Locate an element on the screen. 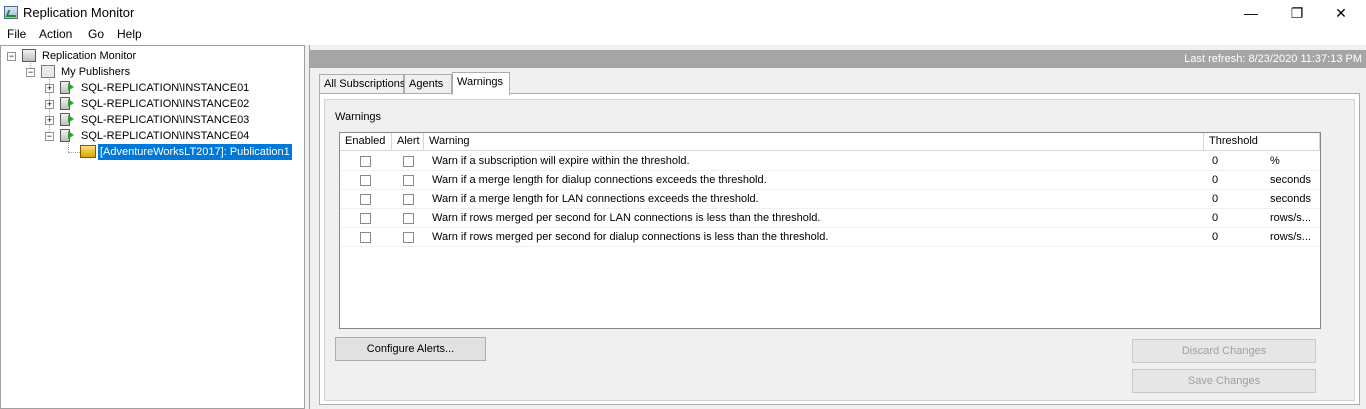  close-button: ✕ is located at coordinates (1341, 13).